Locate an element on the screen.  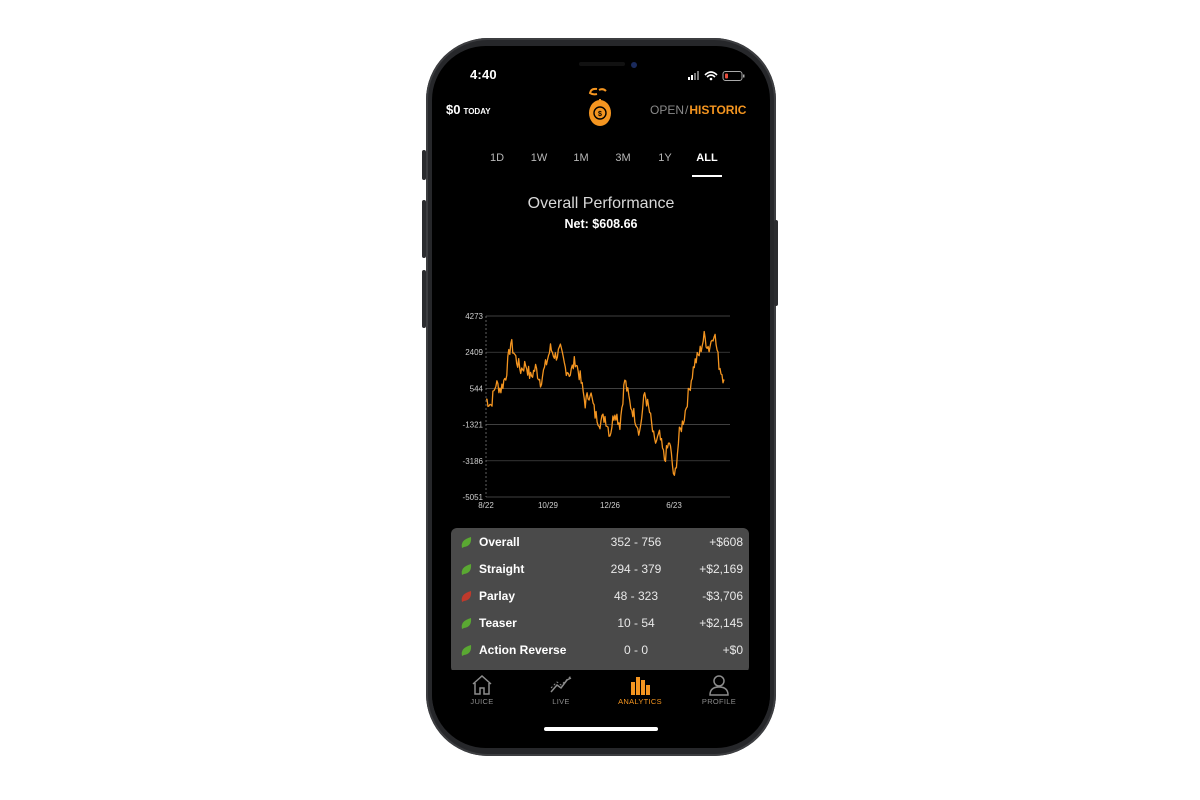
stat-label: Overall is located at coordinates (499, 542).